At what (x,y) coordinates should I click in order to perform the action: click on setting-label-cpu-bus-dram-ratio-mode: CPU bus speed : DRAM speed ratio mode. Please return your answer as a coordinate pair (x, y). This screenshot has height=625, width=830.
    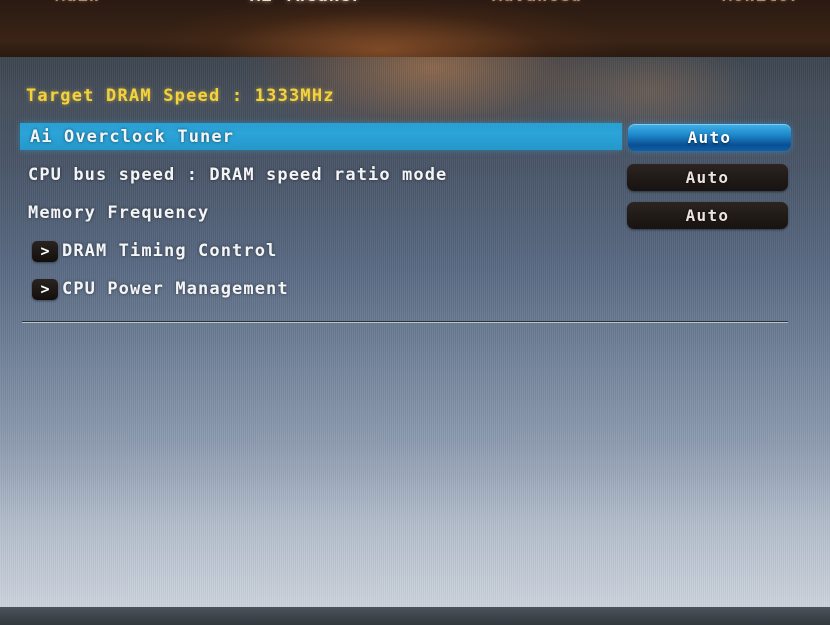
    Looking at the image, I should click on (237, 175).